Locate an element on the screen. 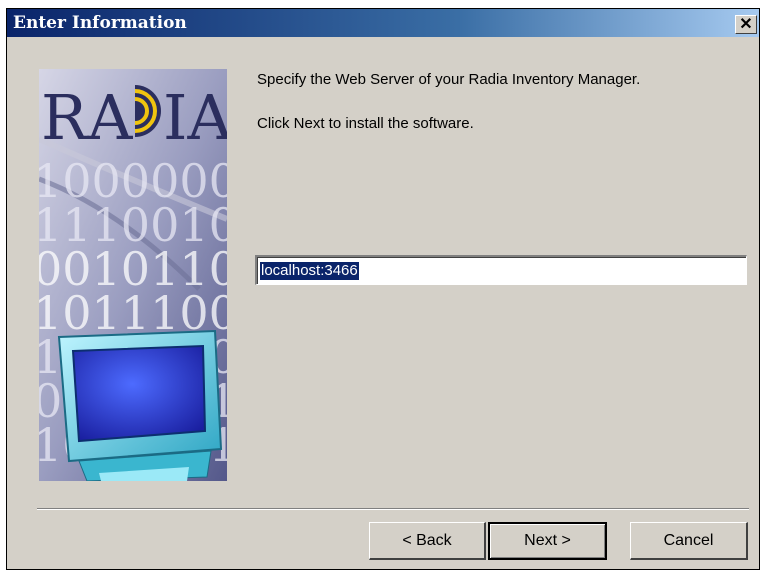 The width and height of the screenshot is (766, 574). web-server-input: localhost:3466 is located at coordinates (501, 270).